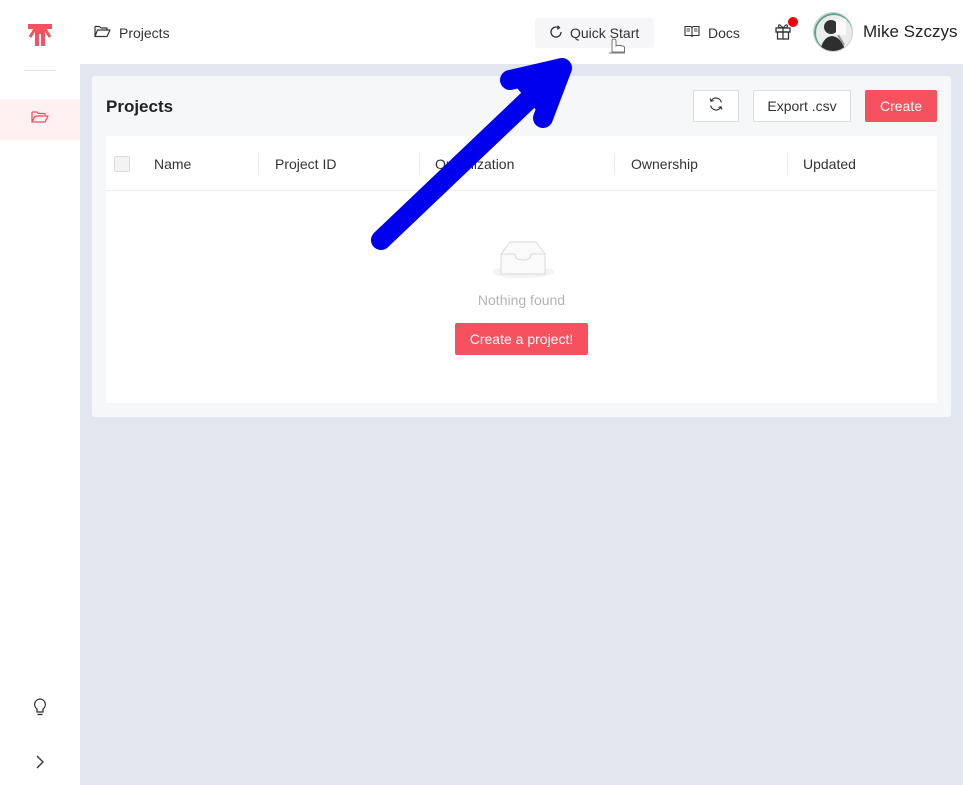 The height and width of the screenshot is (785, 963). I want to click on column-header-project-id: Project ID, so click(305, 164).